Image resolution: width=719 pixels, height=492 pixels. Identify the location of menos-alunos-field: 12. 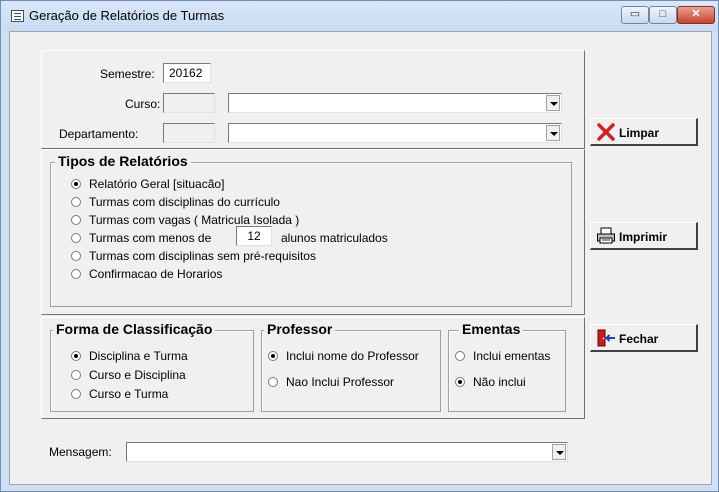
(254, 236).